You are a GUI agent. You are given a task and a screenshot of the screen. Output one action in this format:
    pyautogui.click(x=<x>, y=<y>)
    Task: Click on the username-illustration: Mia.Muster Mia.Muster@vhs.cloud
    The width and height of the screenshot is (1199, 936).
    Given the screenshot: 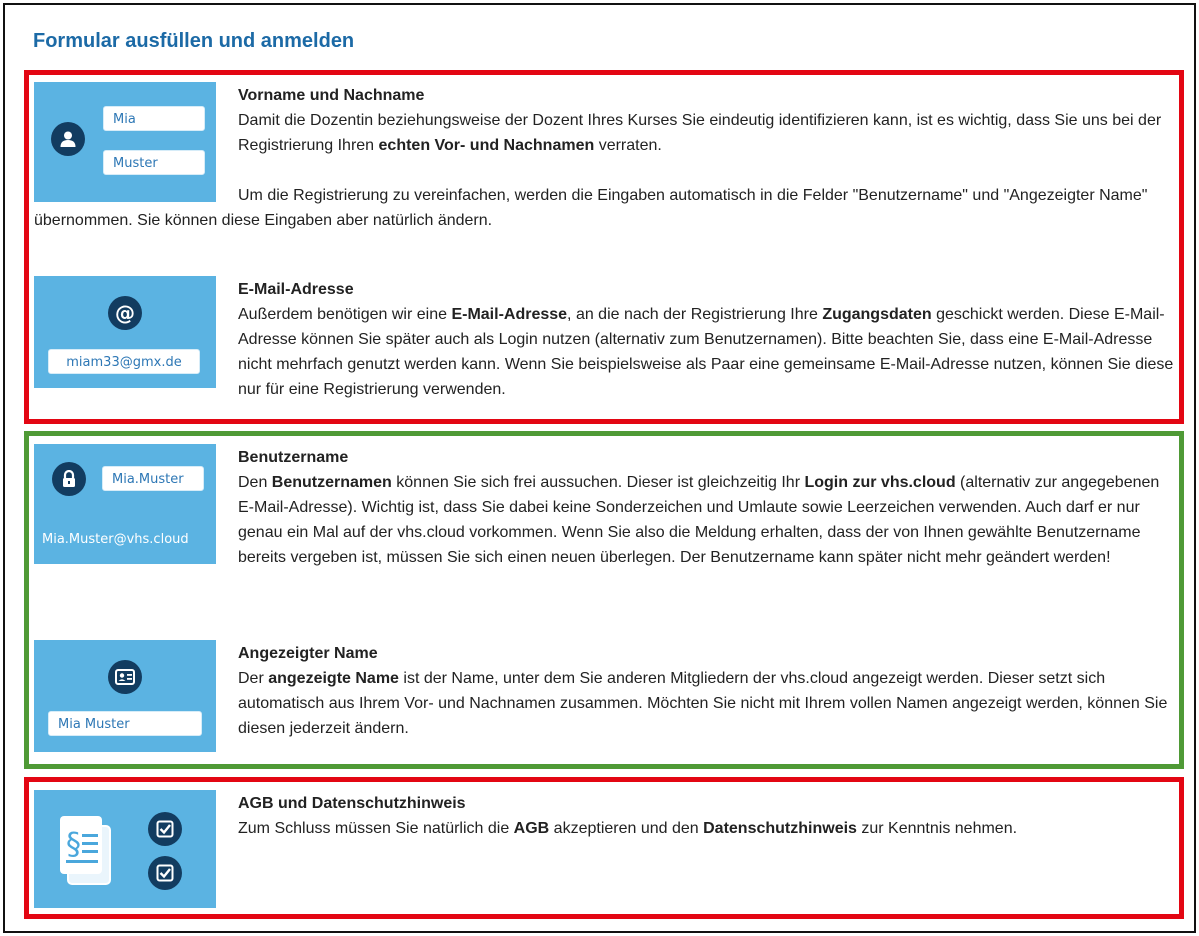 What is the action you would take?
    pyautogui.click(x=125, y=504)
    